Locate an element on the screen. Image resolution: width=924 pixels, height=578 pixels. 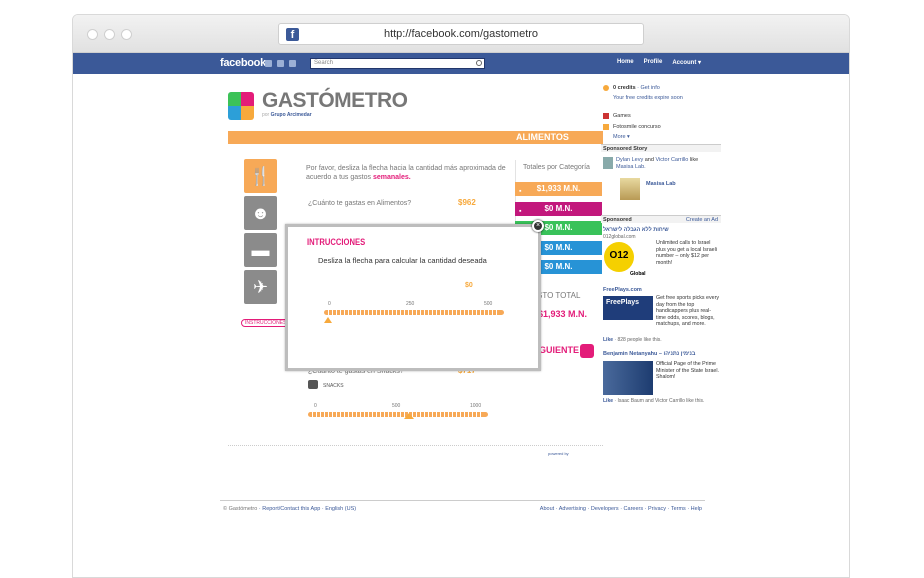
food-category-tile: 🍴 is located at coordinates (260, 176).